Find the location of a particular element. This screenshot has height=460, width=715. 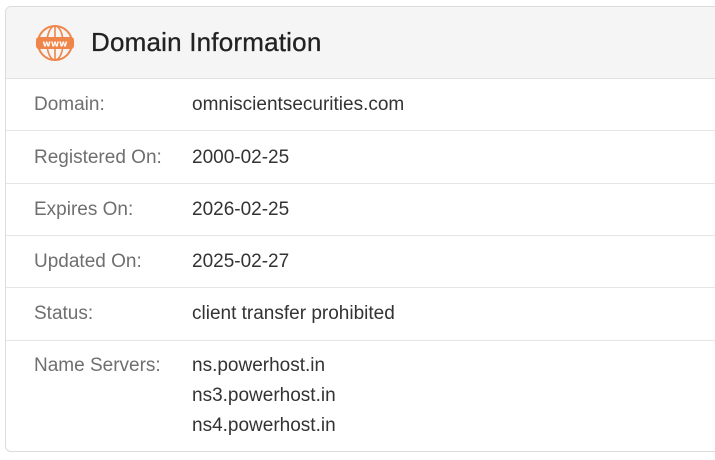

row-status: Status: client transfer prohibited is located at coordinates (360, 314).